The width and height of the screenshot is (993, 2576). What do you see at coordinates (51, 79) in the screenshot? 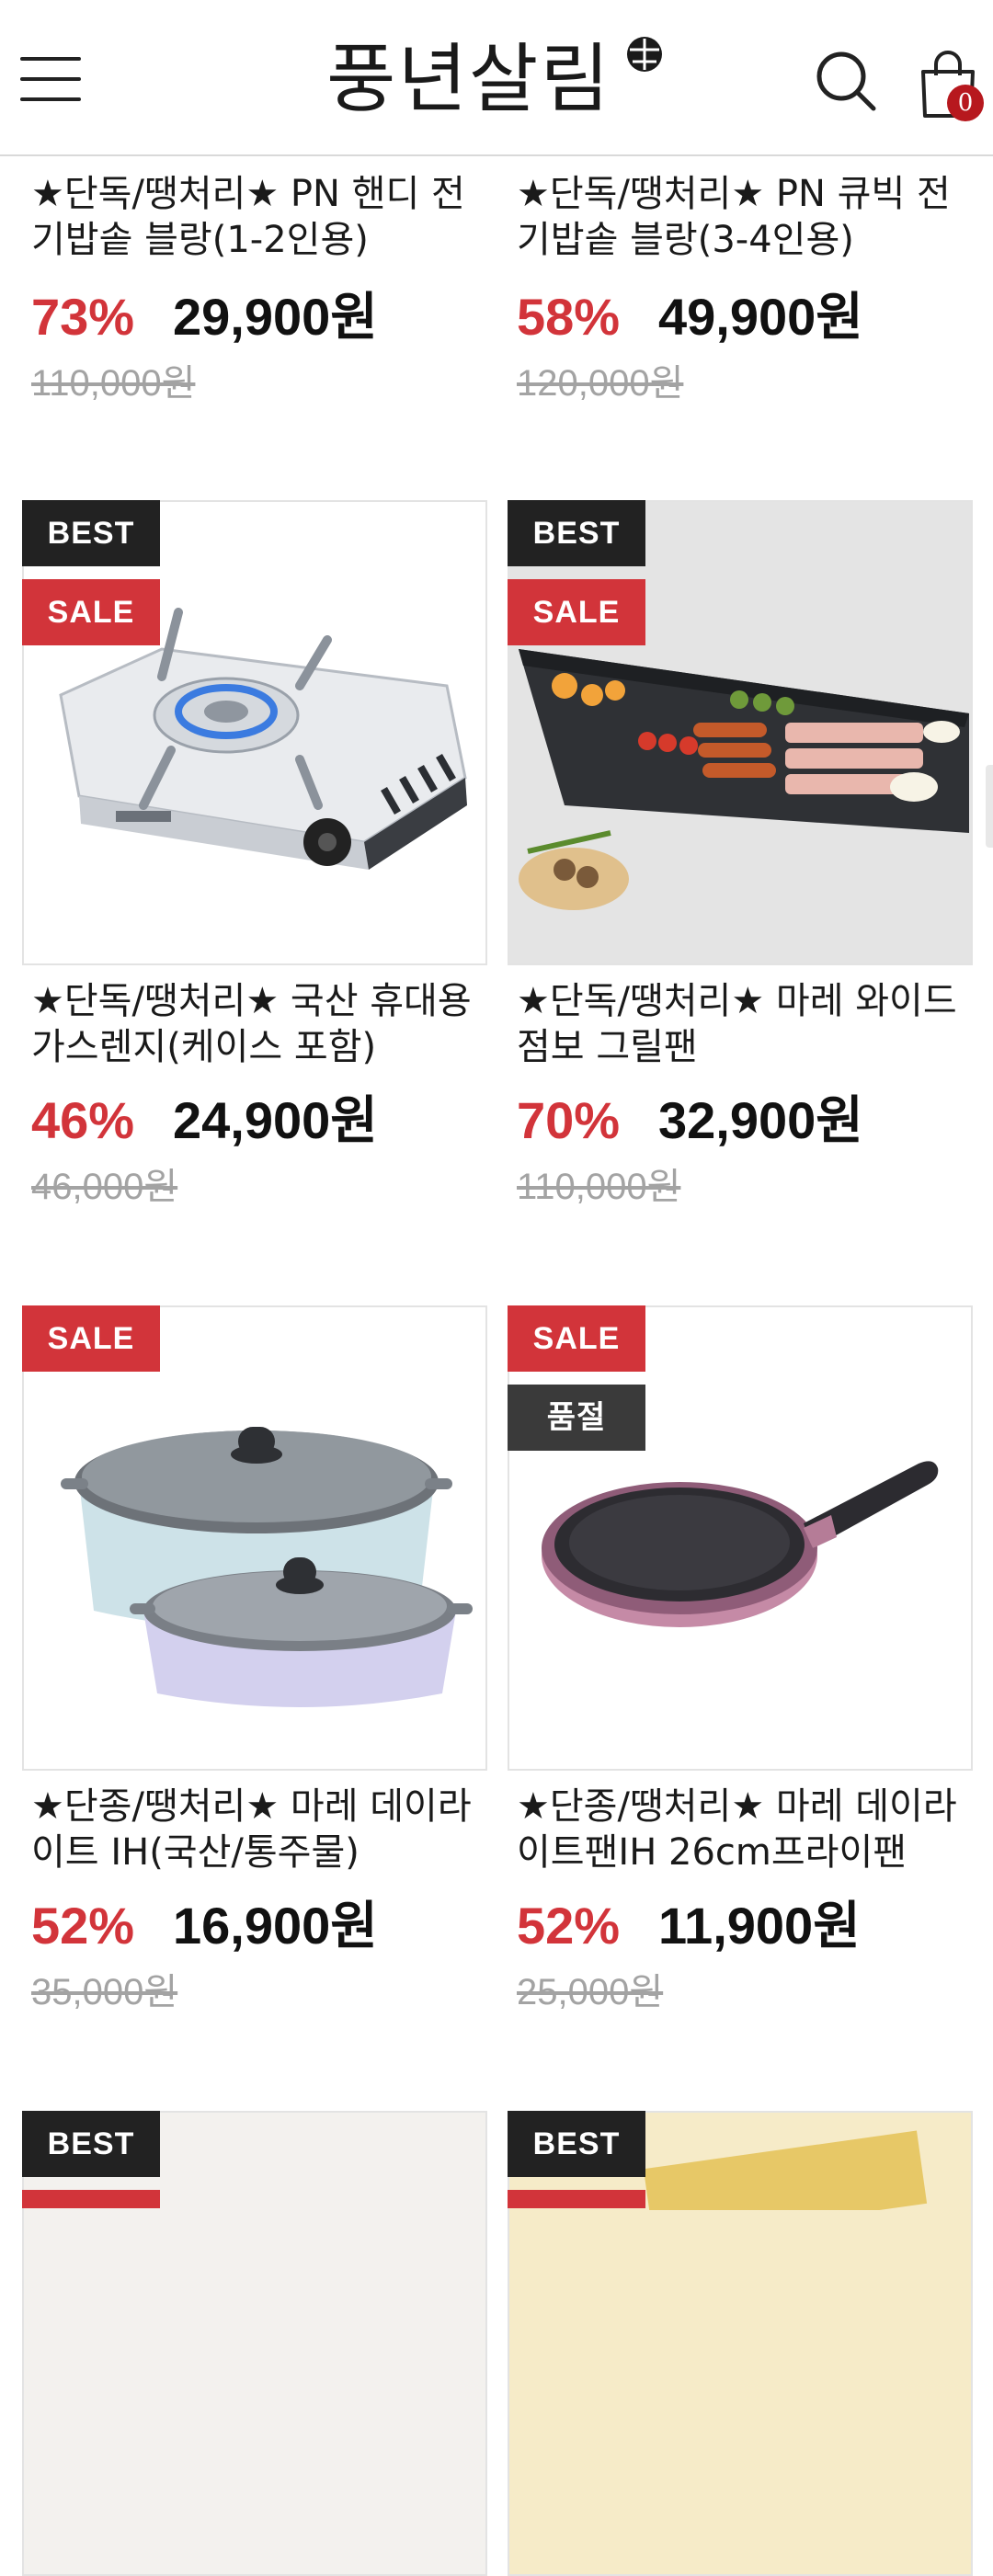
I see `menu-icon` at bounding box center [51, 79].